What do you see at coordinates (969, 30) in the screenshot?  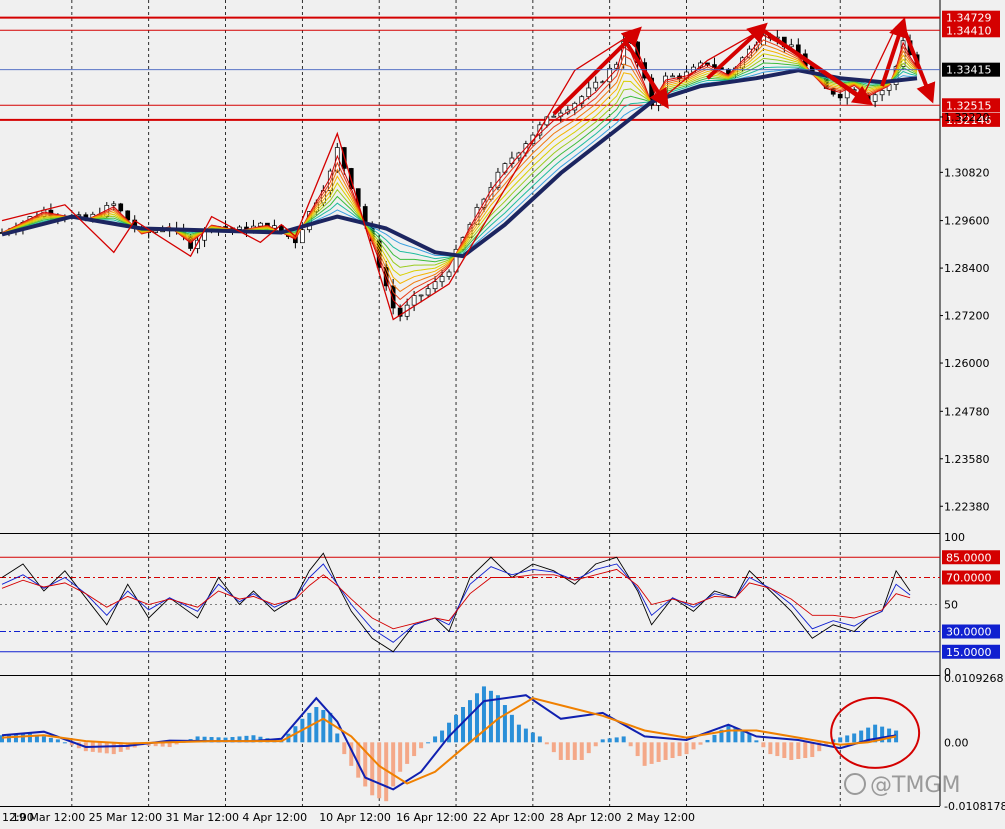 I see `price-level-label: 1.34410` at bounding box center [969, 30].